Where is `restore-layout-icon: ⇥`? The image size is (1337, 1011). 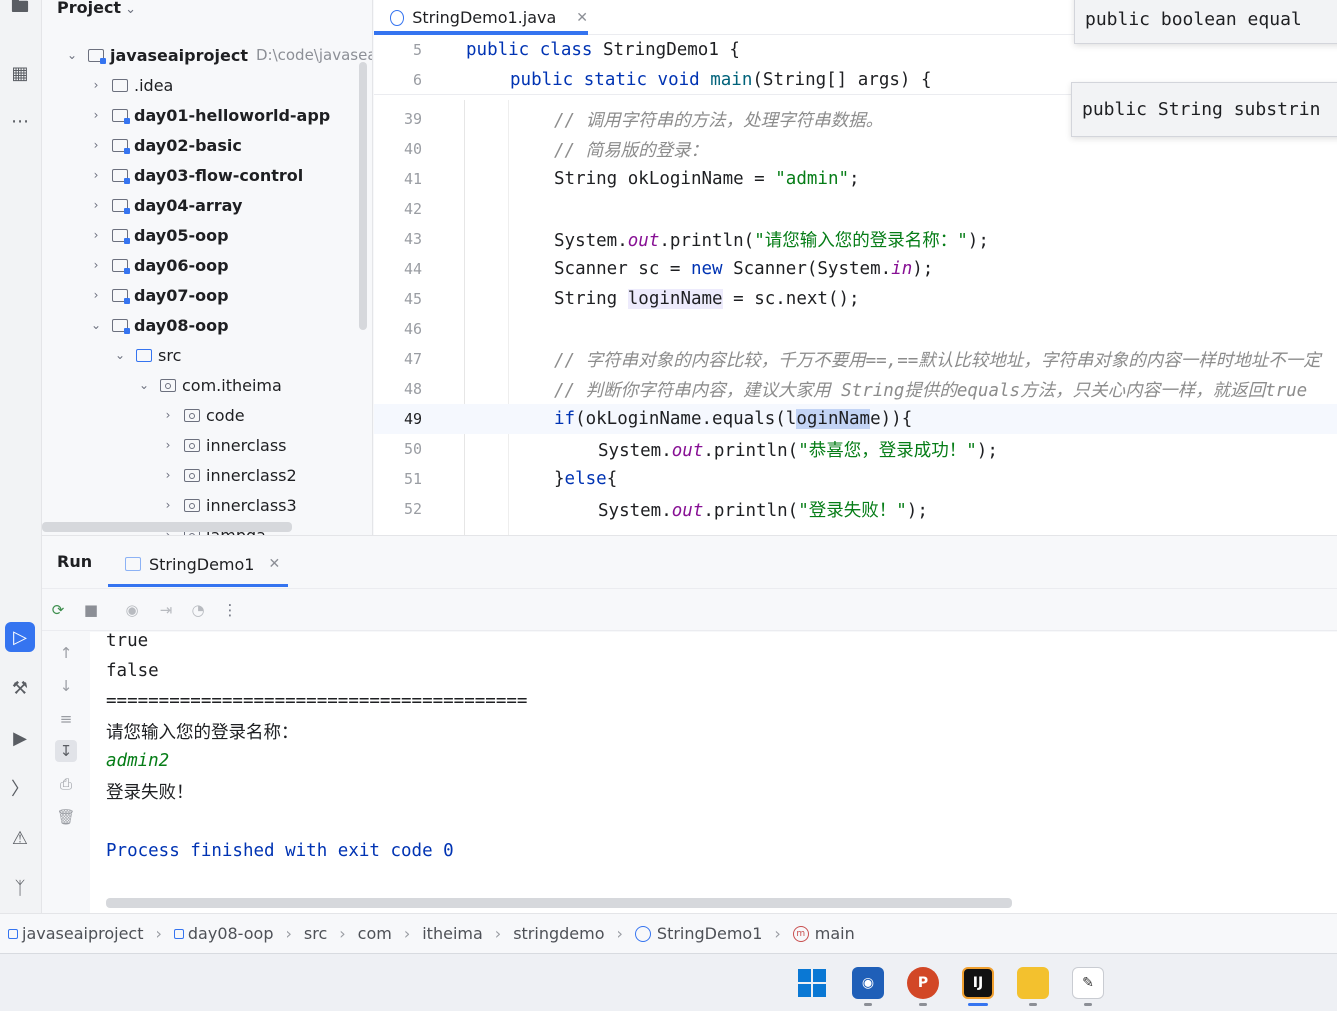 restore-layout-icon: ⇥ is located at coordinates (166, 610).